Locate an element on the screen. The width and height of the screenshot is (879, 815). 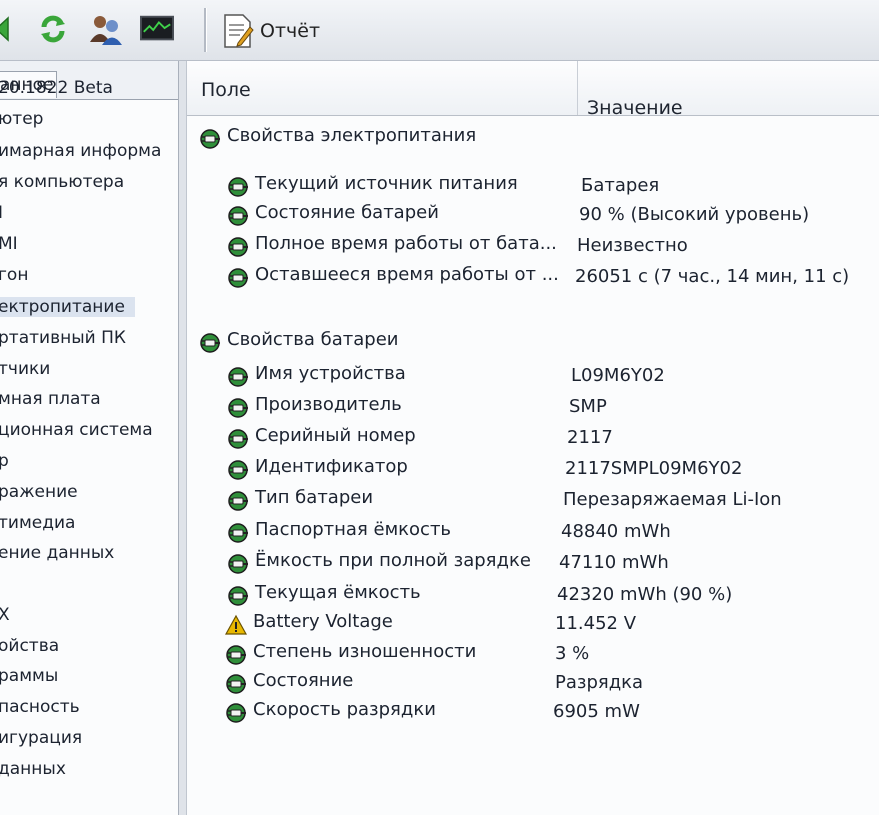
tree-item: ртативный ПК is located at coordinates (63, 338).